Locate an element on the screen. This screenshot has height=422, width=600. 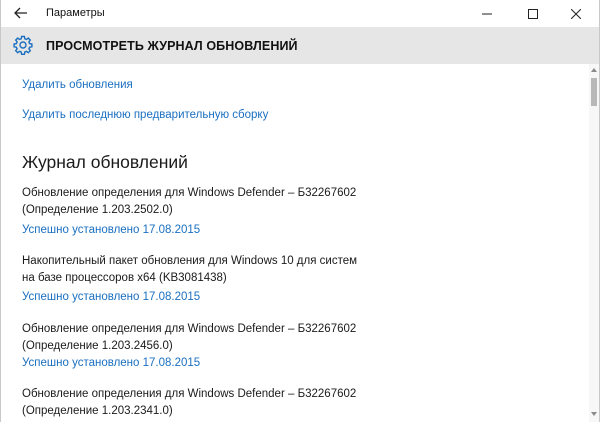
page-title: ПРОСМОТРЕТЬ ЖУРНАЛ ОБНОВЛЕНИЙ is located at coordinates (172, 46).